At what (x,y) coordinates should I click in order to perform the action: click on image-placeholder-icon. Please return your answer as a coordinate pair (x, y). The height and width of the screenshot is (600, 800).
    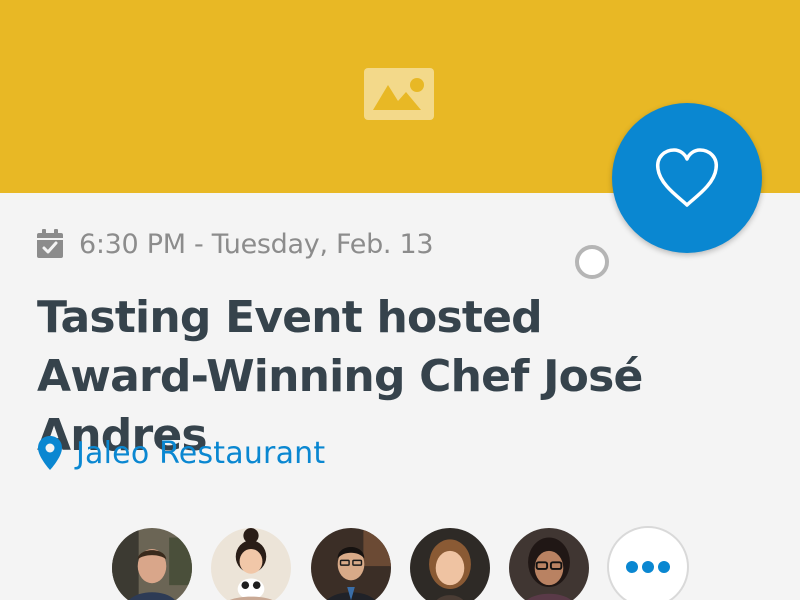
    Looking at the image, I should click on (399, 94).